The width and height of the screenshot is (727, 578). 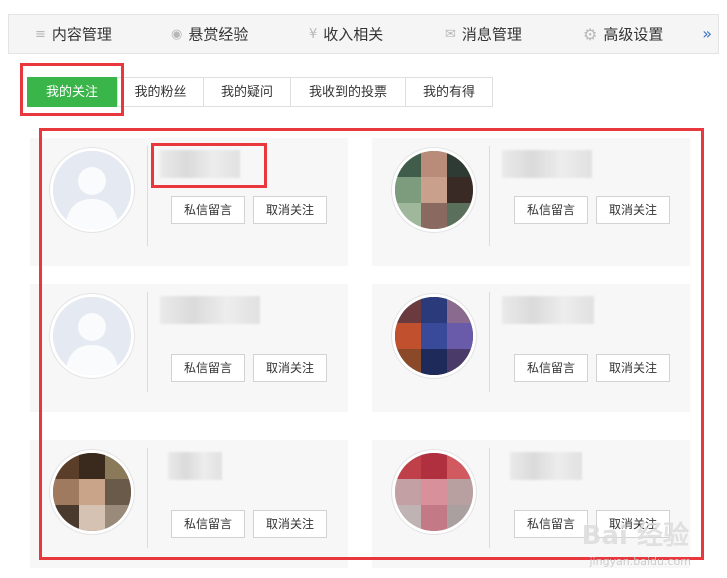 I want to click on envelope-icon: ✉, so click(x=450, y=34).